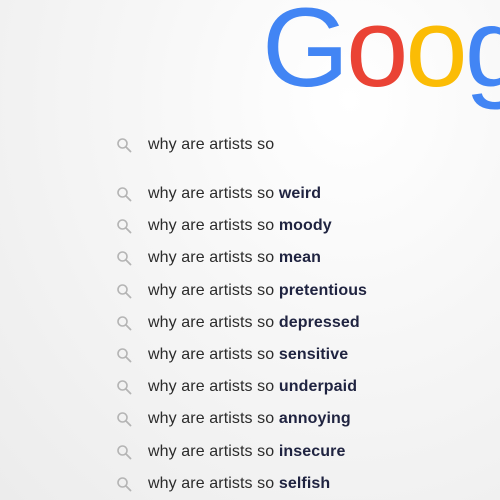  I want to click on suggestion-item: why are artists so selfish, so click(241, 484).